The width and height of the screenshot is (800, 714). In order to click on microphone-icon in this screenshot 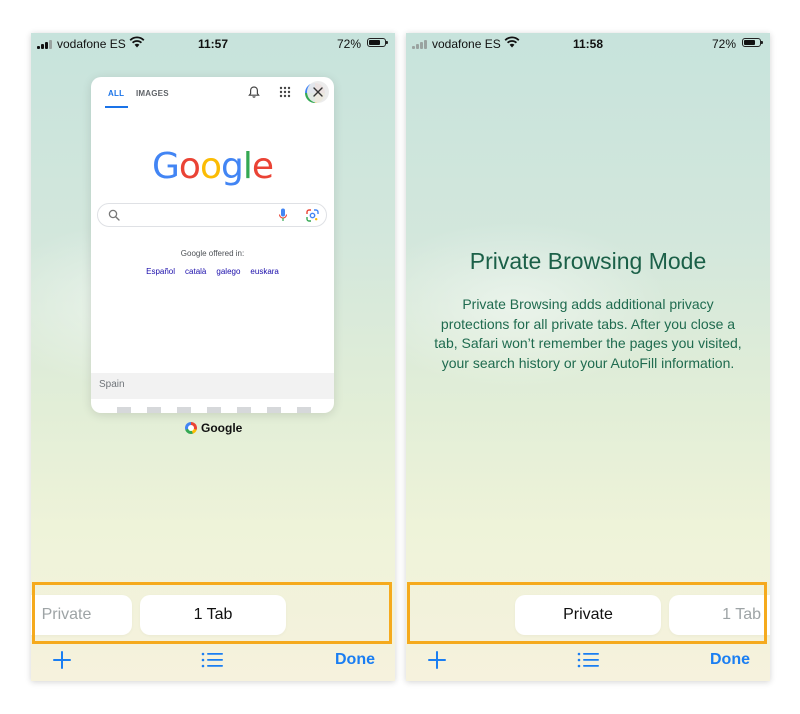, I will do `click(283, 215)`.